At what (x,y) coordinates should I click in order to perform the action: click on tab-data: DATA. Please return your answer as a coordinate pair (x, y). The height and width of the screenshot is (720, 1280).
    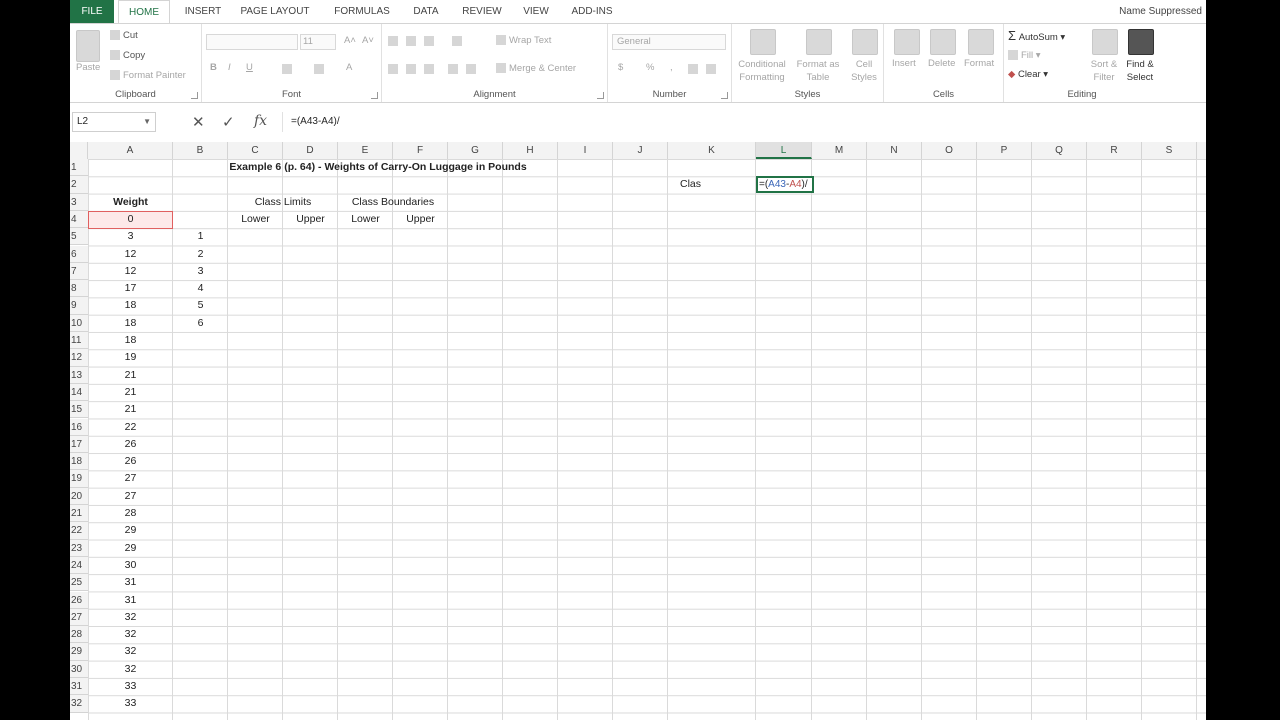
    Looking at the image, I should click on (426, 11).